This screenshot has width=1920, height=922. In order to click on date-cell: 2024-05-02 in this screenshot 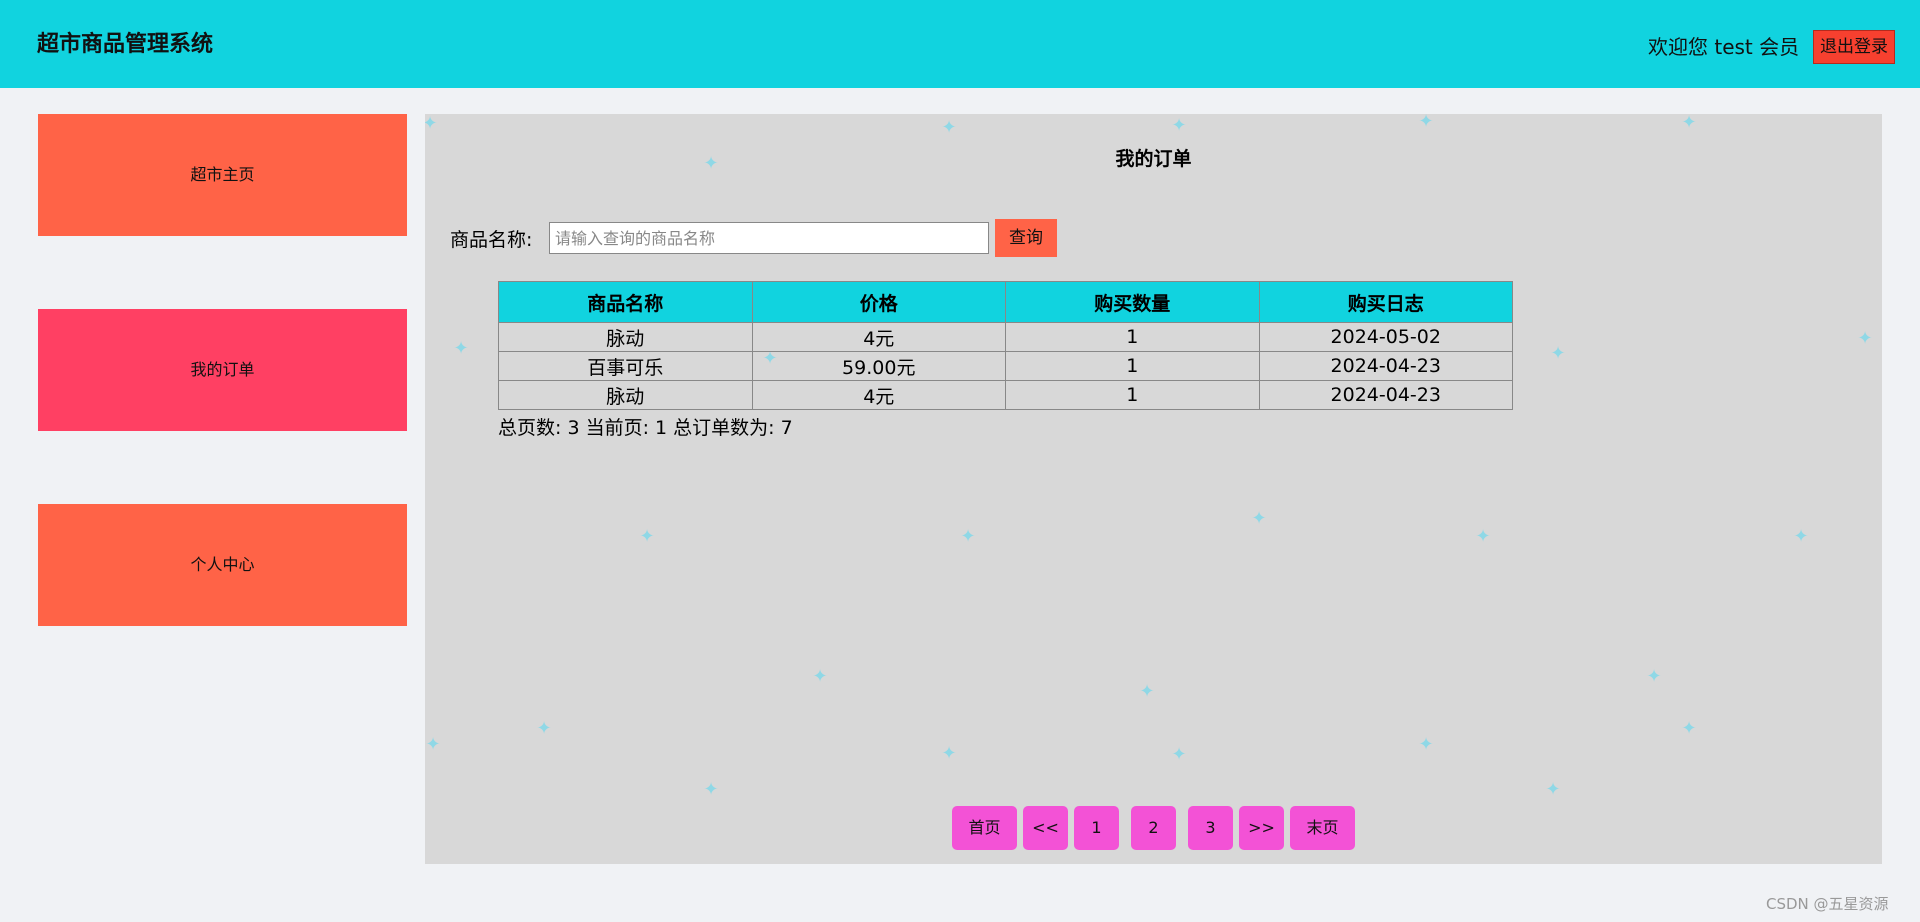, I will do `click(1385, 337)`.